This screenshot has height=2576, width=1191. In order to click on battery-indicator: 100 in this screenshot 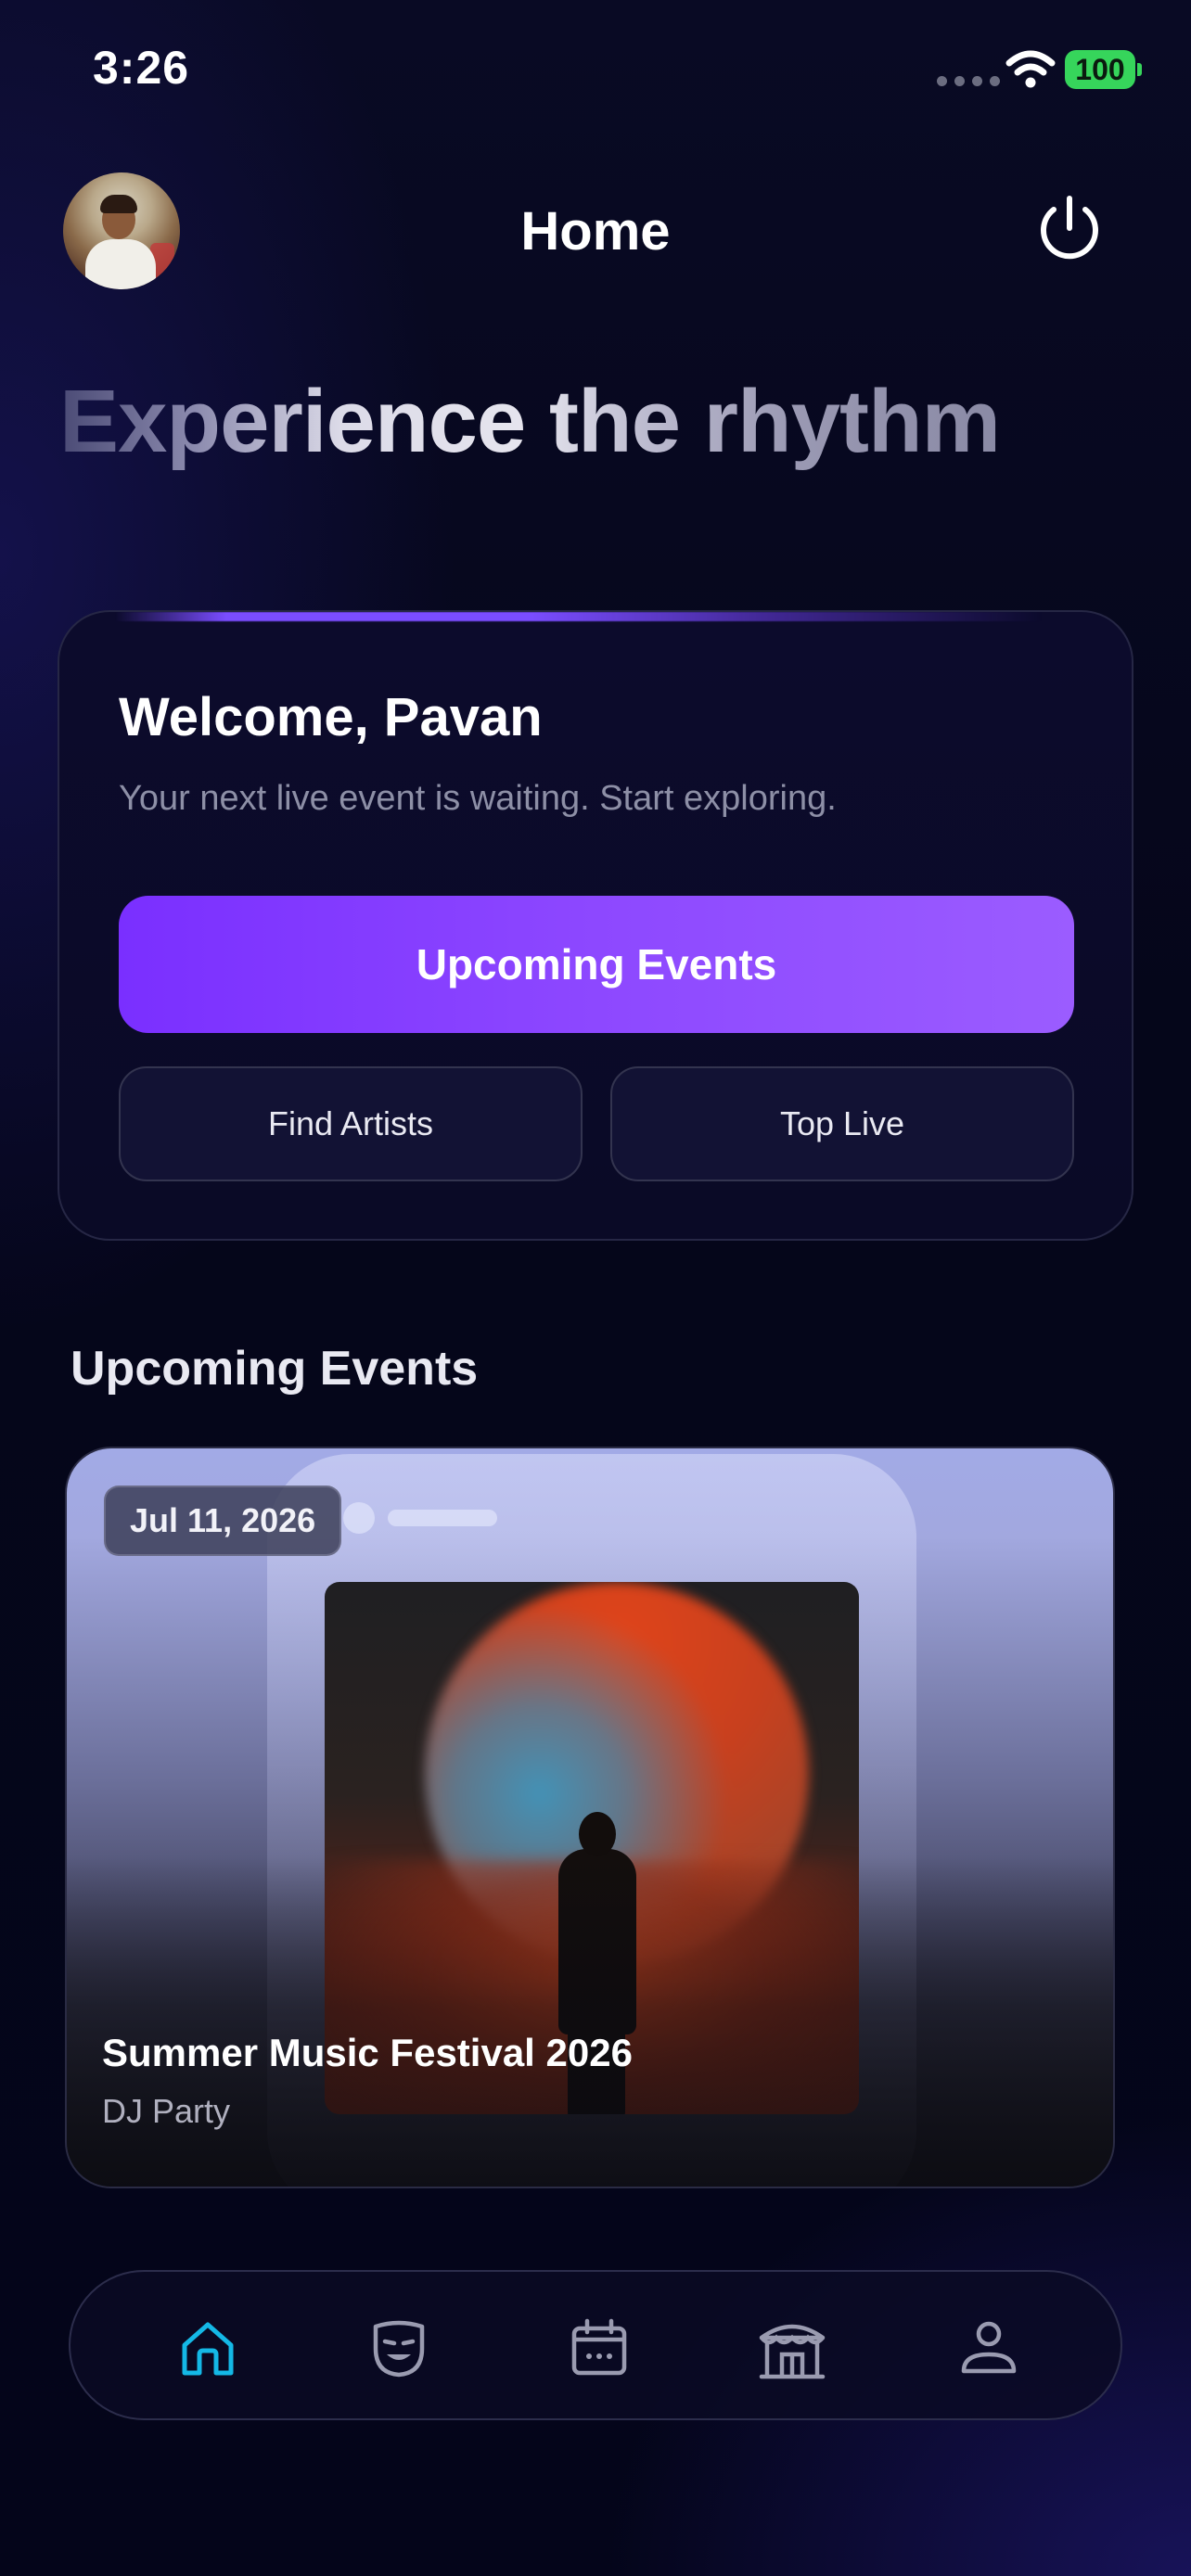, I will do `click(1103, 69)`.